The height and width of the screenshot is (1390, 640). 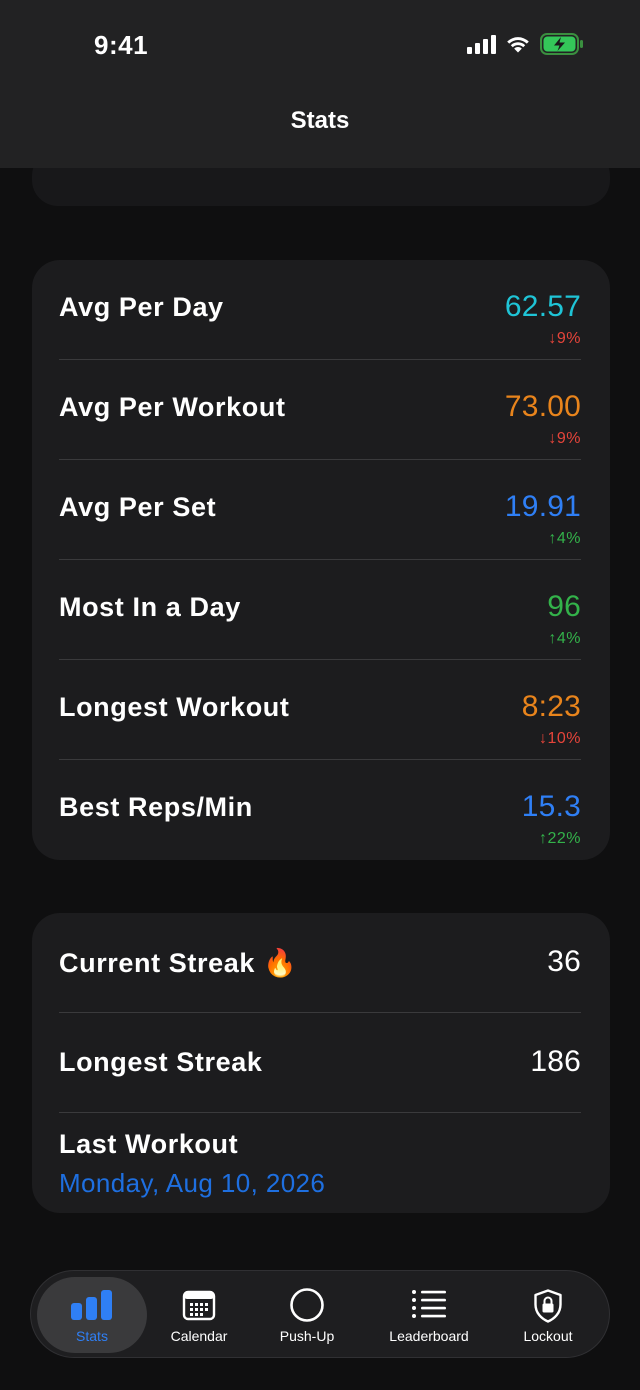 What do you see at coordinates (121, 45) in the screenshot?
I see `status-time: 9:41` at bounding box center [121, 45].